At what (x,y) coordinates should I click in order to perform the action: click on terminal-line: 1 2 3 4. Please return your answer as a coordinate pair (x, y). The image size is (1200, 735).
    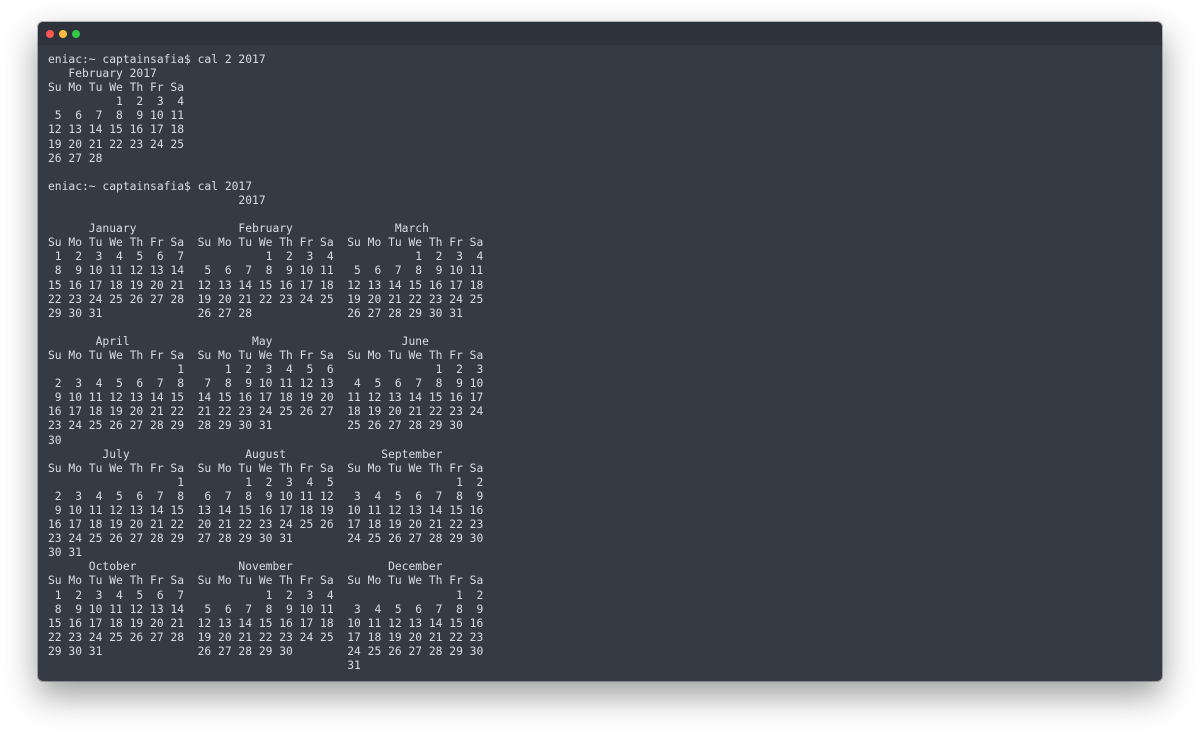
    Looking at the image, I should click on (116, 102).